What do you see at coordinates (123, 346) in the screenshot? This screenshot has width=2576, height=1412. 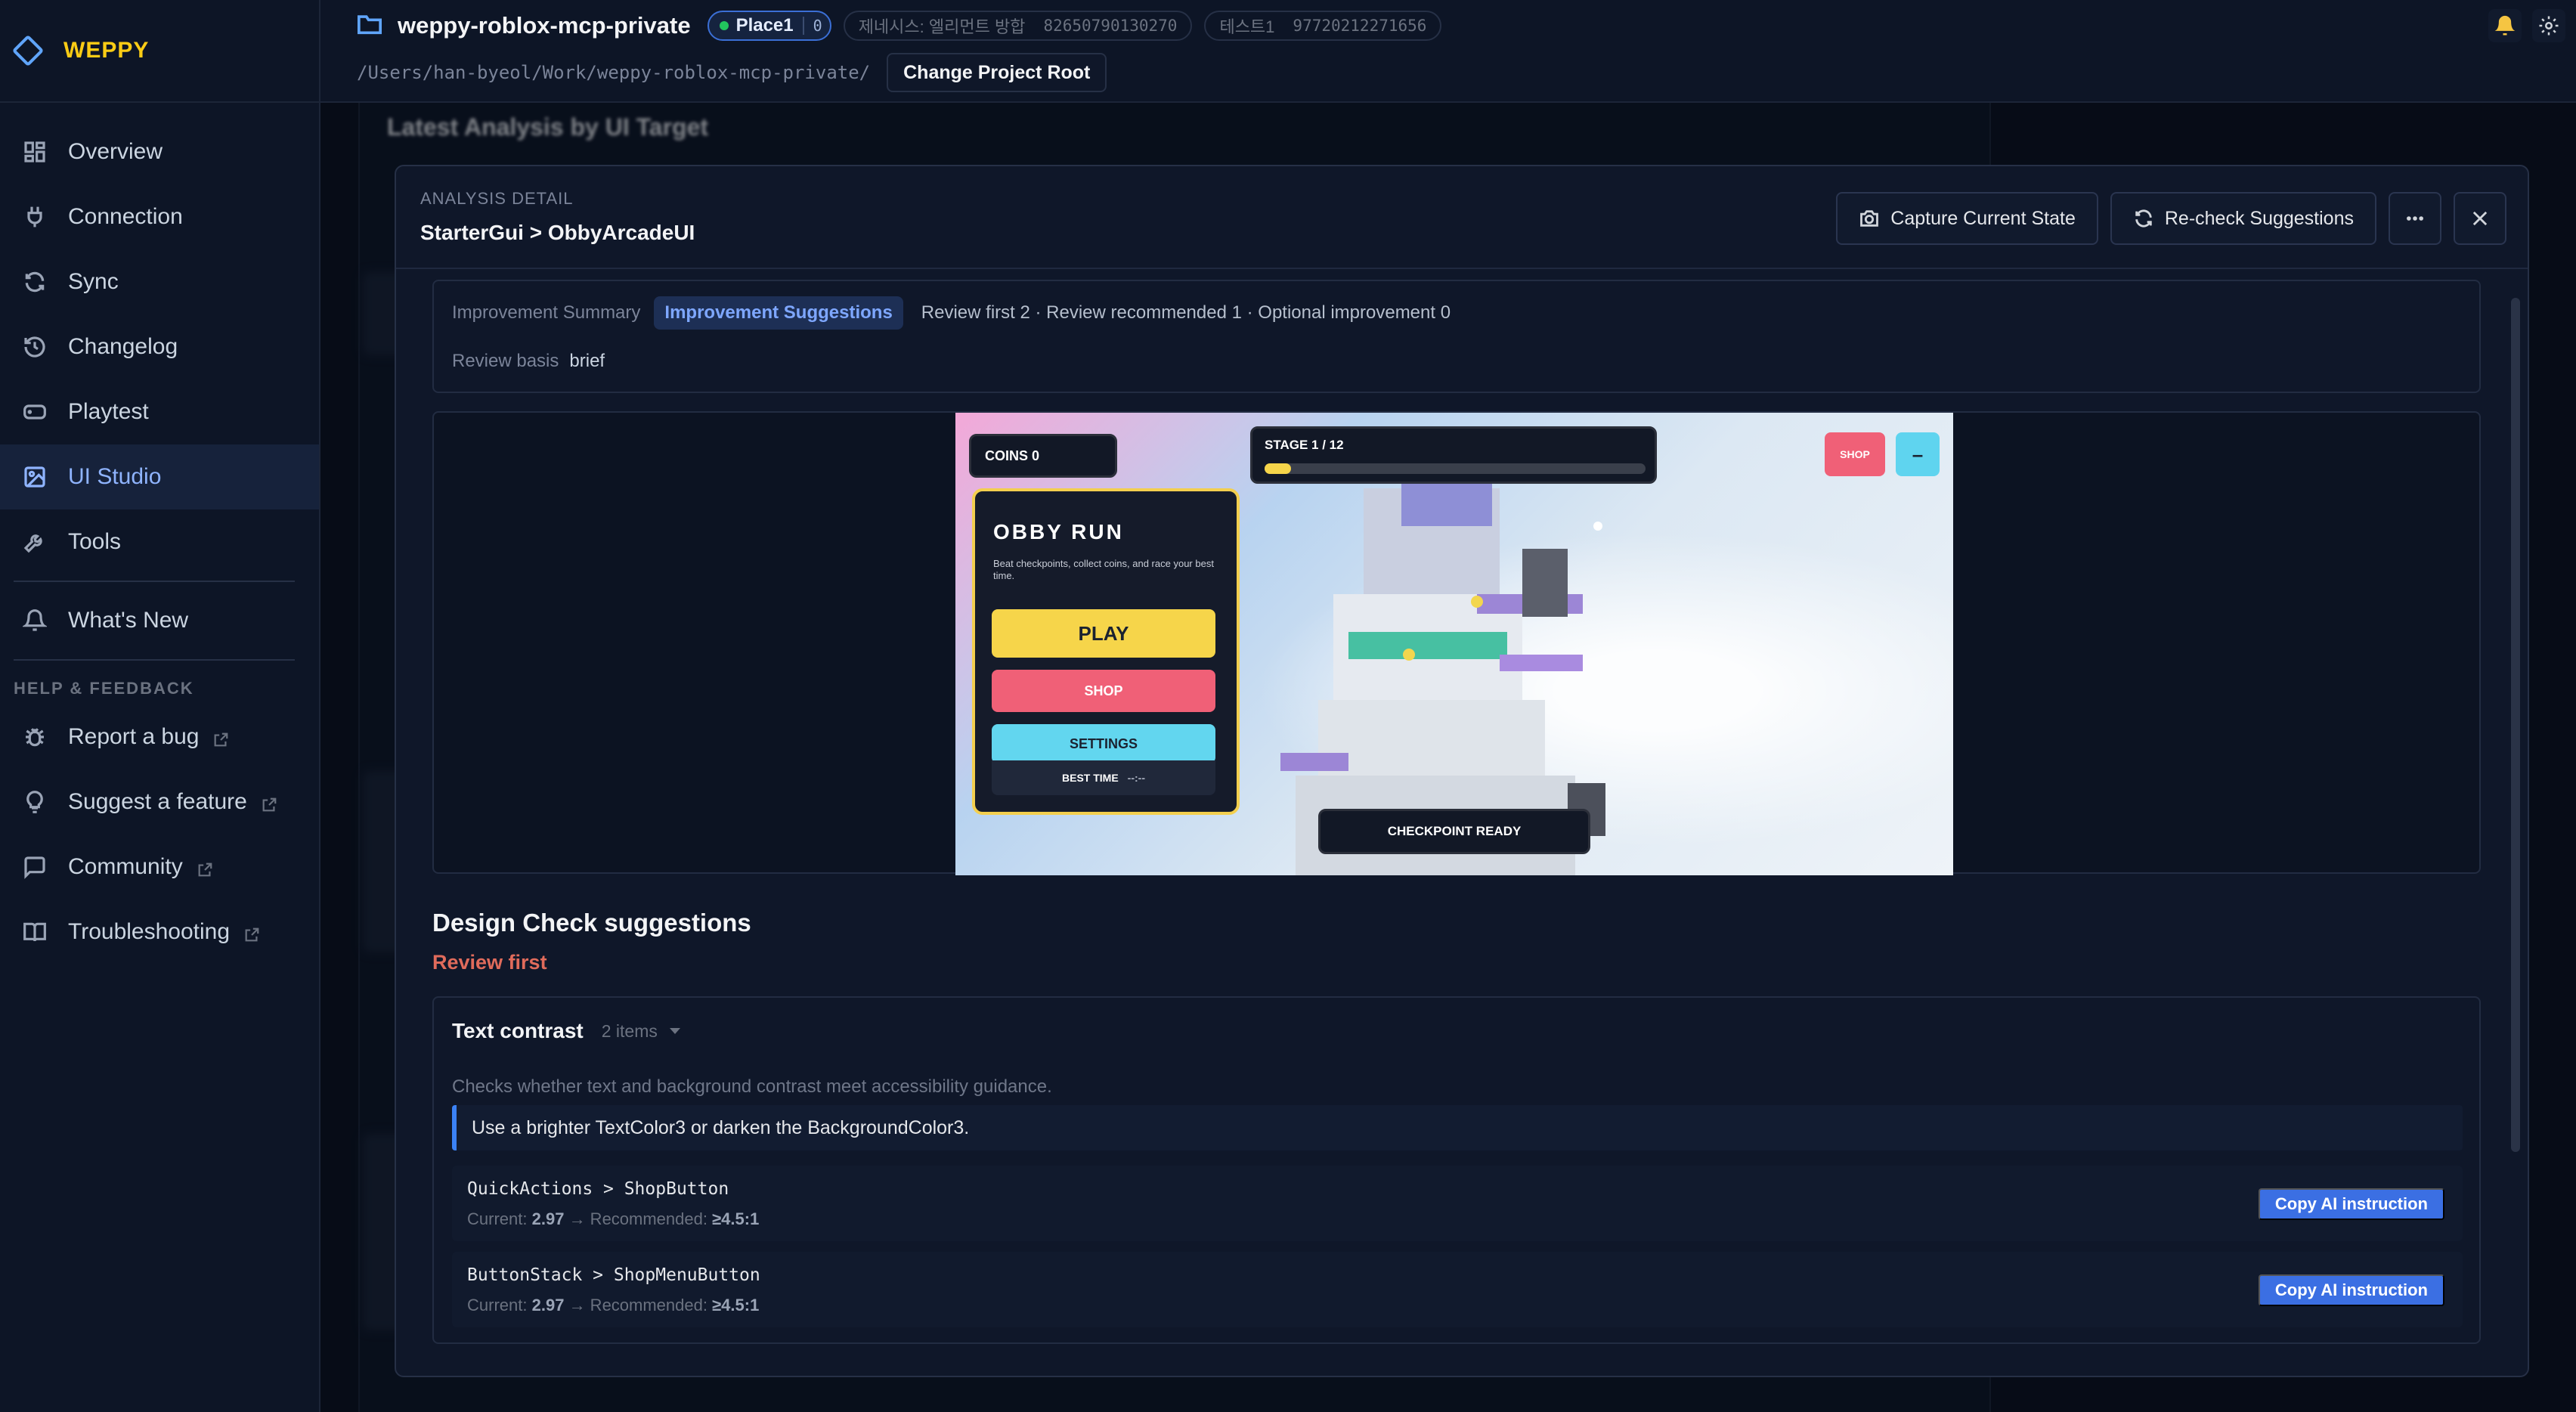 I see `sidebar-item-label: Changelog` at bounding box center [123, 346].